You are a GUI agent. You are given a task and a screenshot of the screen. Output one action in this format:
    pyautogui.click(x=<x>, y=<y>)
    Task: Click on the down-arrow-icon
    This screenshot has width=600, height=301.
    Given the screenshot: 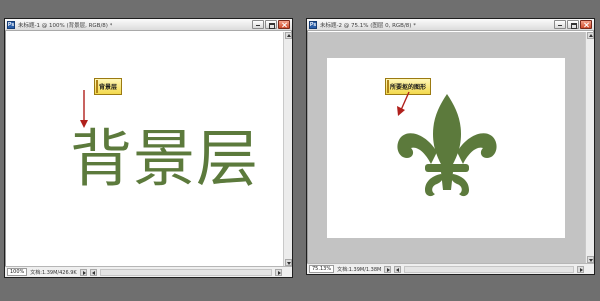 What is the action you would take?
    pyautogui.click(x=84, y=109)
    